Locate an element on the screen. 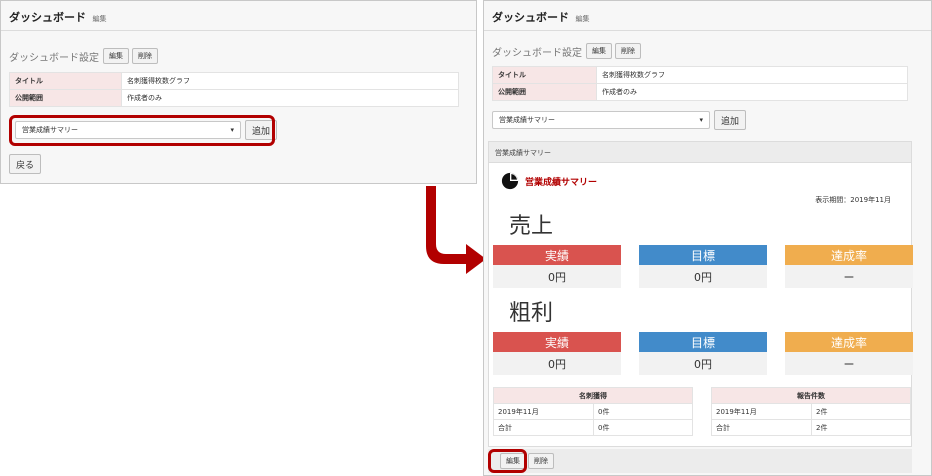 The image size is (932, 476). sales-rate: 達成率 ー is located at coordinates (849, 266).